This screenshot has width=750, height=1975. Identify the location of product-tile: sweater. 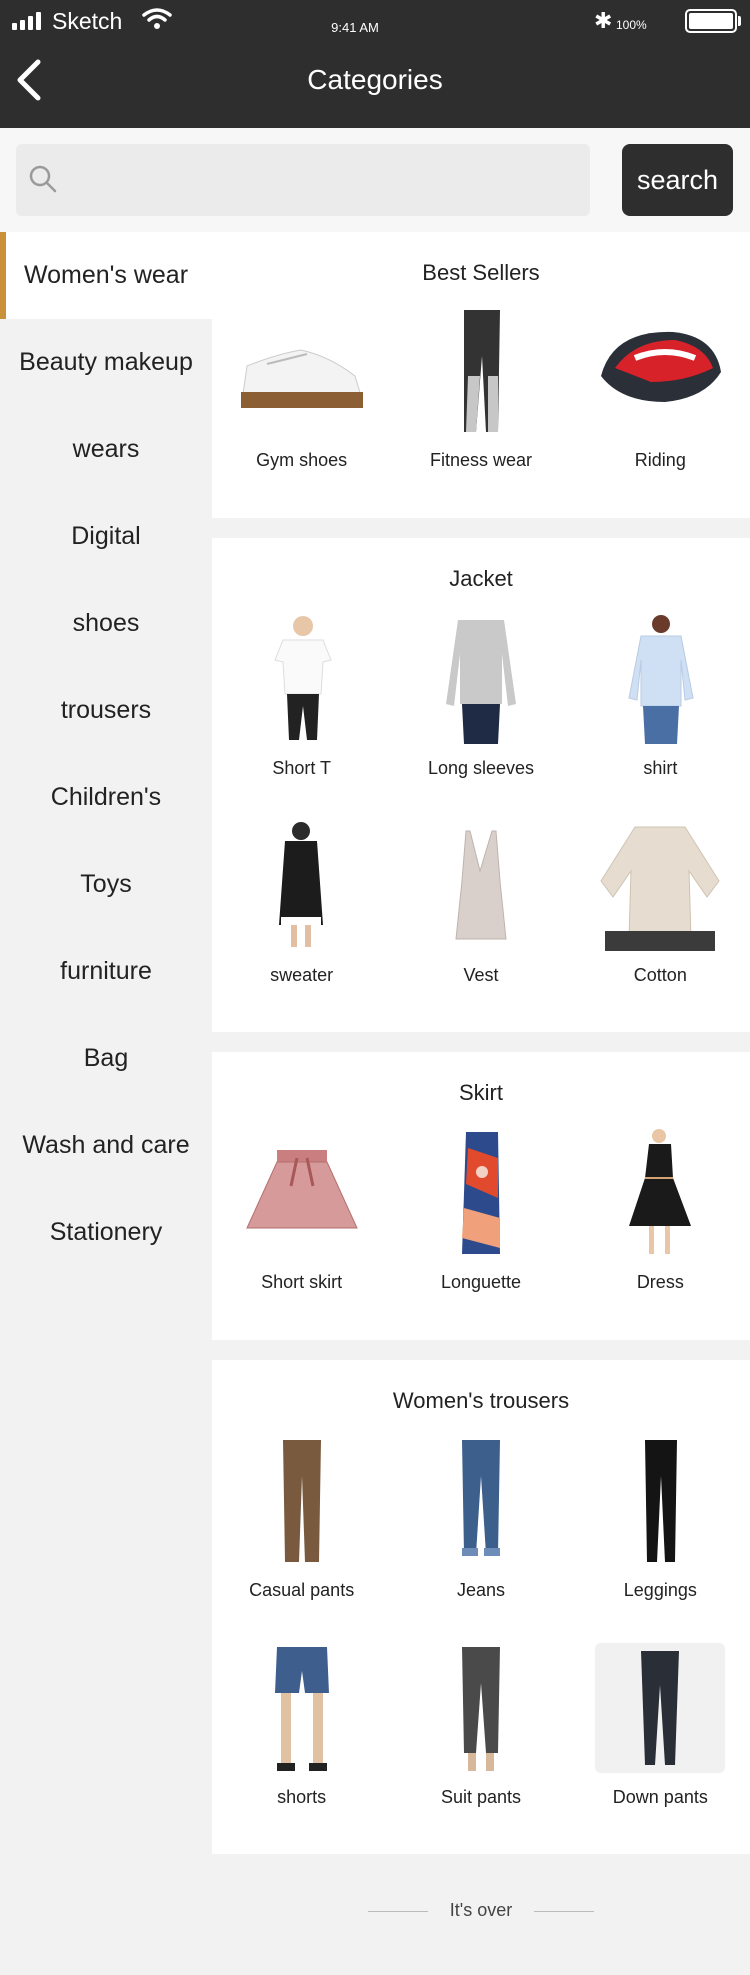
(301, 903).